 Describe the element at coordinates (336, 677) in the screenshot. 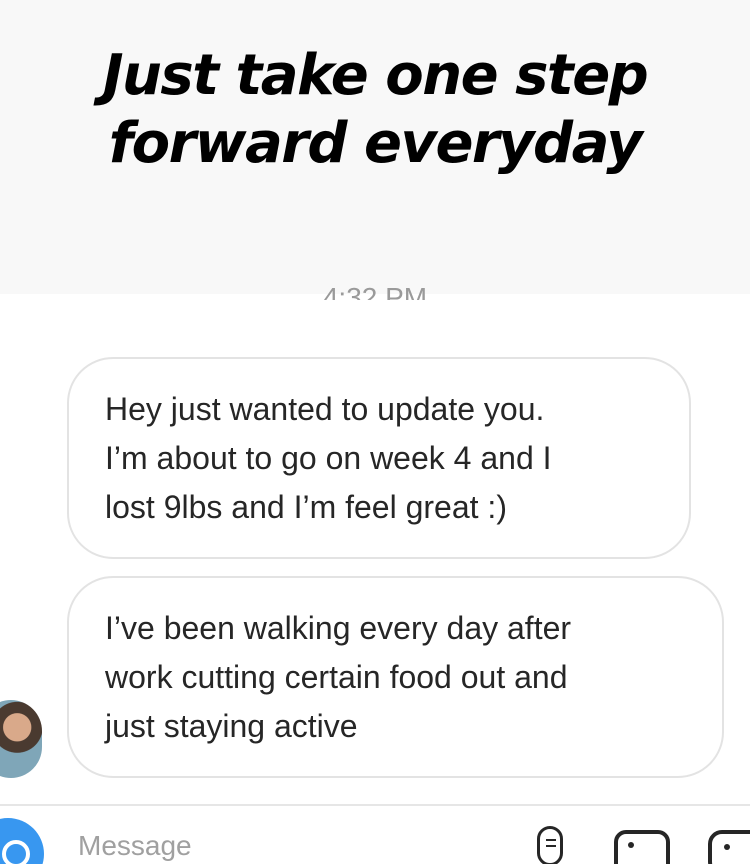

I see `message-line: work cutting certain food out and` at that location.